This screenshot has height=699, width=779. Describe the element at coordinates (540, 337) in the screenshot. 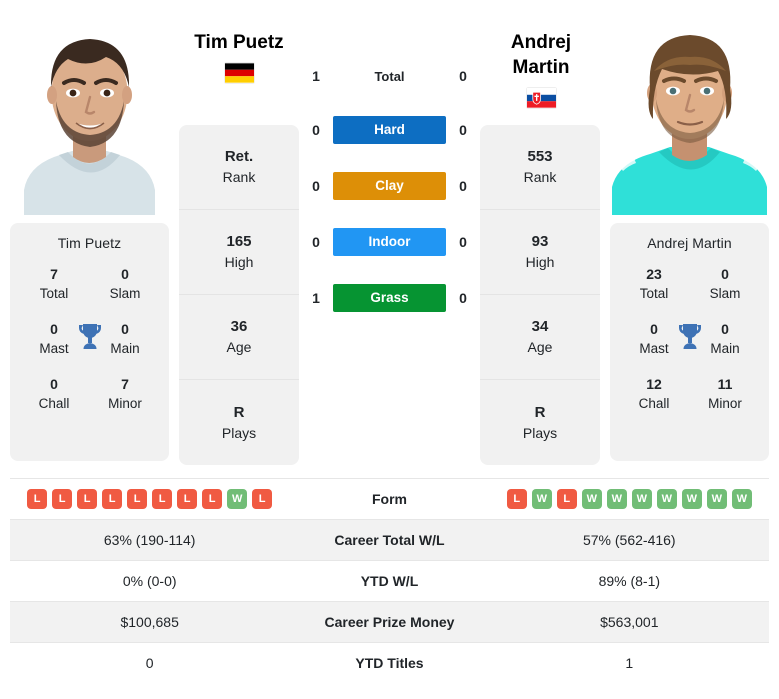

I see `age-cell: 34 Age` at that location.